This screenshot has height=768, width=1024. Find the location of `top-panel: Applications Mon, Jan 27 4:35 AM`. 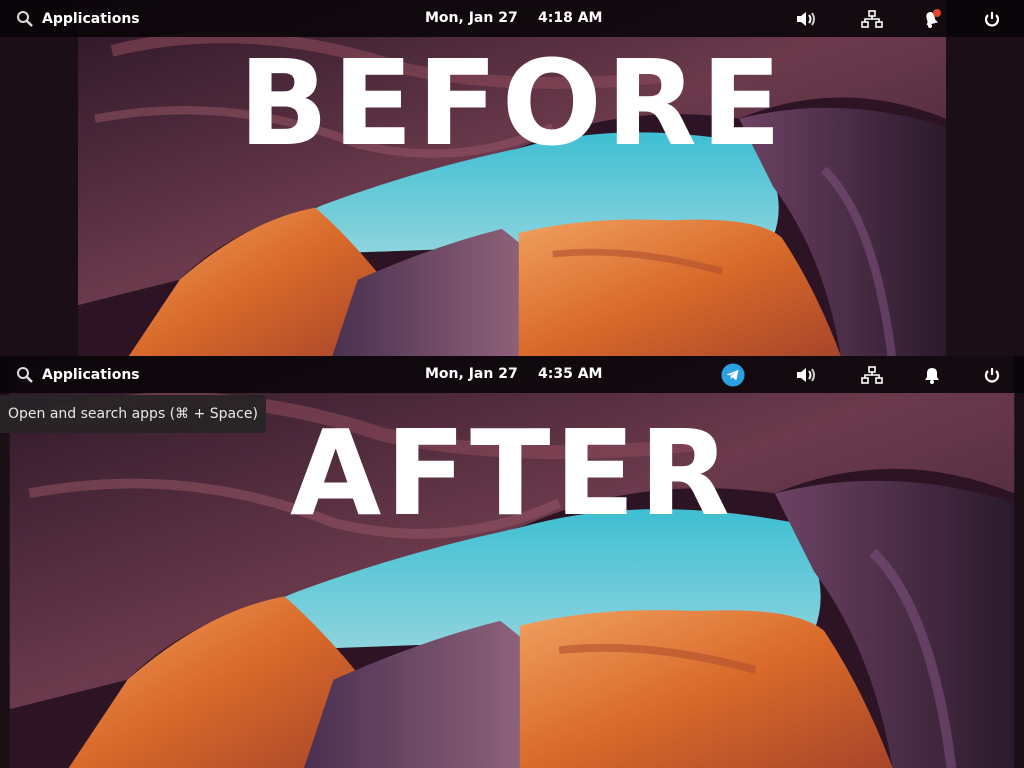

top-panel: Applications Mon, Jan 27 4:35 AM is located at coordinates (512, 374).